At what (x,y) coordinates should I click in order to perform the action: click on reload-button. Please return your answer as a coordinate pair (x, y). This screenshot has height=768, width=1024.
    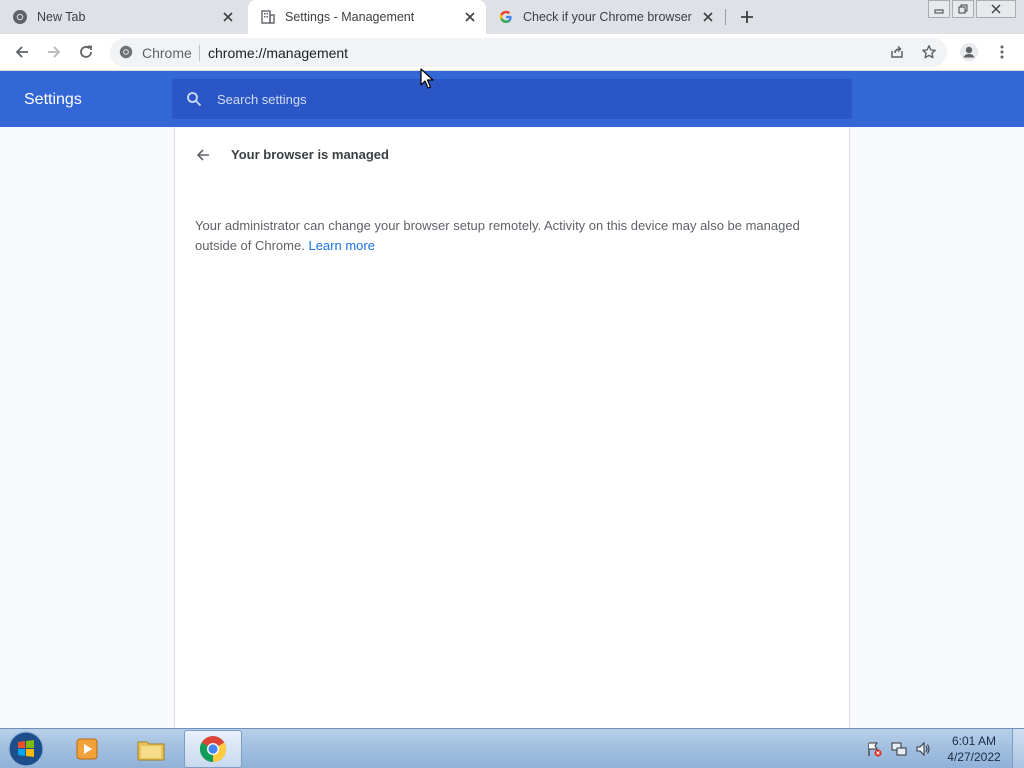
    Looking at the image, I should click on (86, 52).